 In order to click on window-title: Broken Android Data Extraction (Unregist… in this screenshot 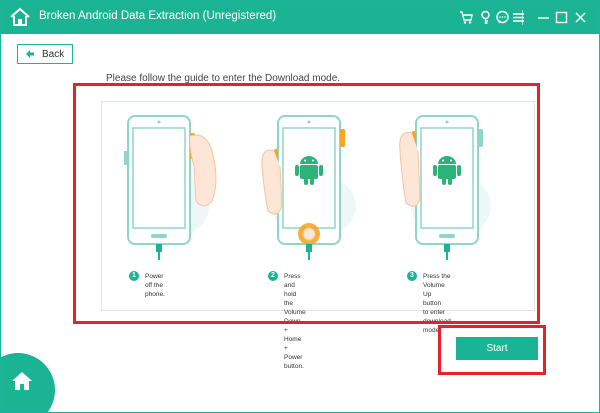, I will do `click(158, 16)`.